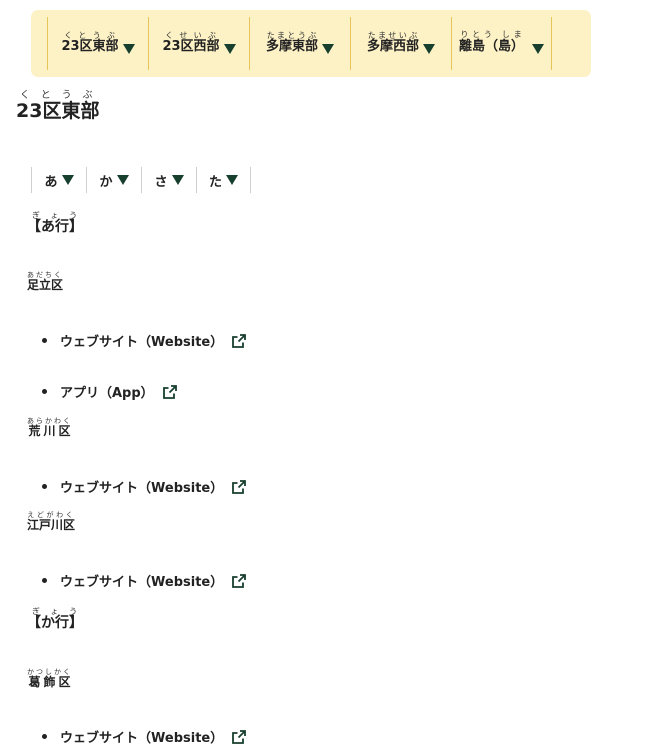  Describe the element at coordinates (55, 223) in the screenshot. I see `section-heading-a: 【あ行】ぎょう` at that location.